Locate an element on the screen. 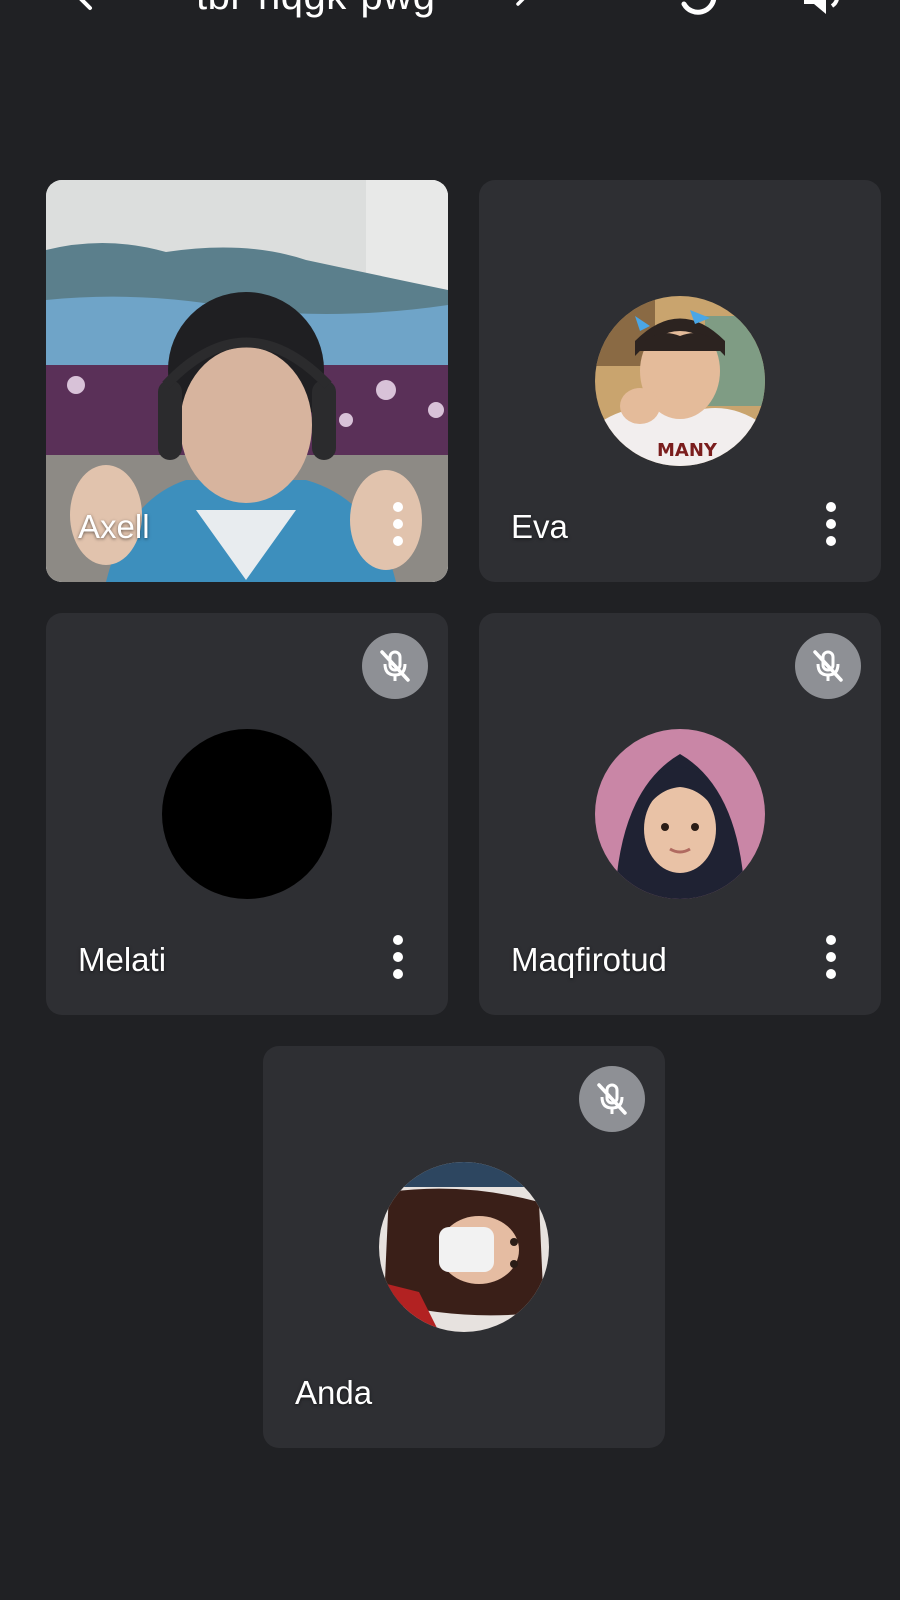 The height and width of the screenshot is (1600, 900). participant-name: Melati is located at coordinates (122, 959).